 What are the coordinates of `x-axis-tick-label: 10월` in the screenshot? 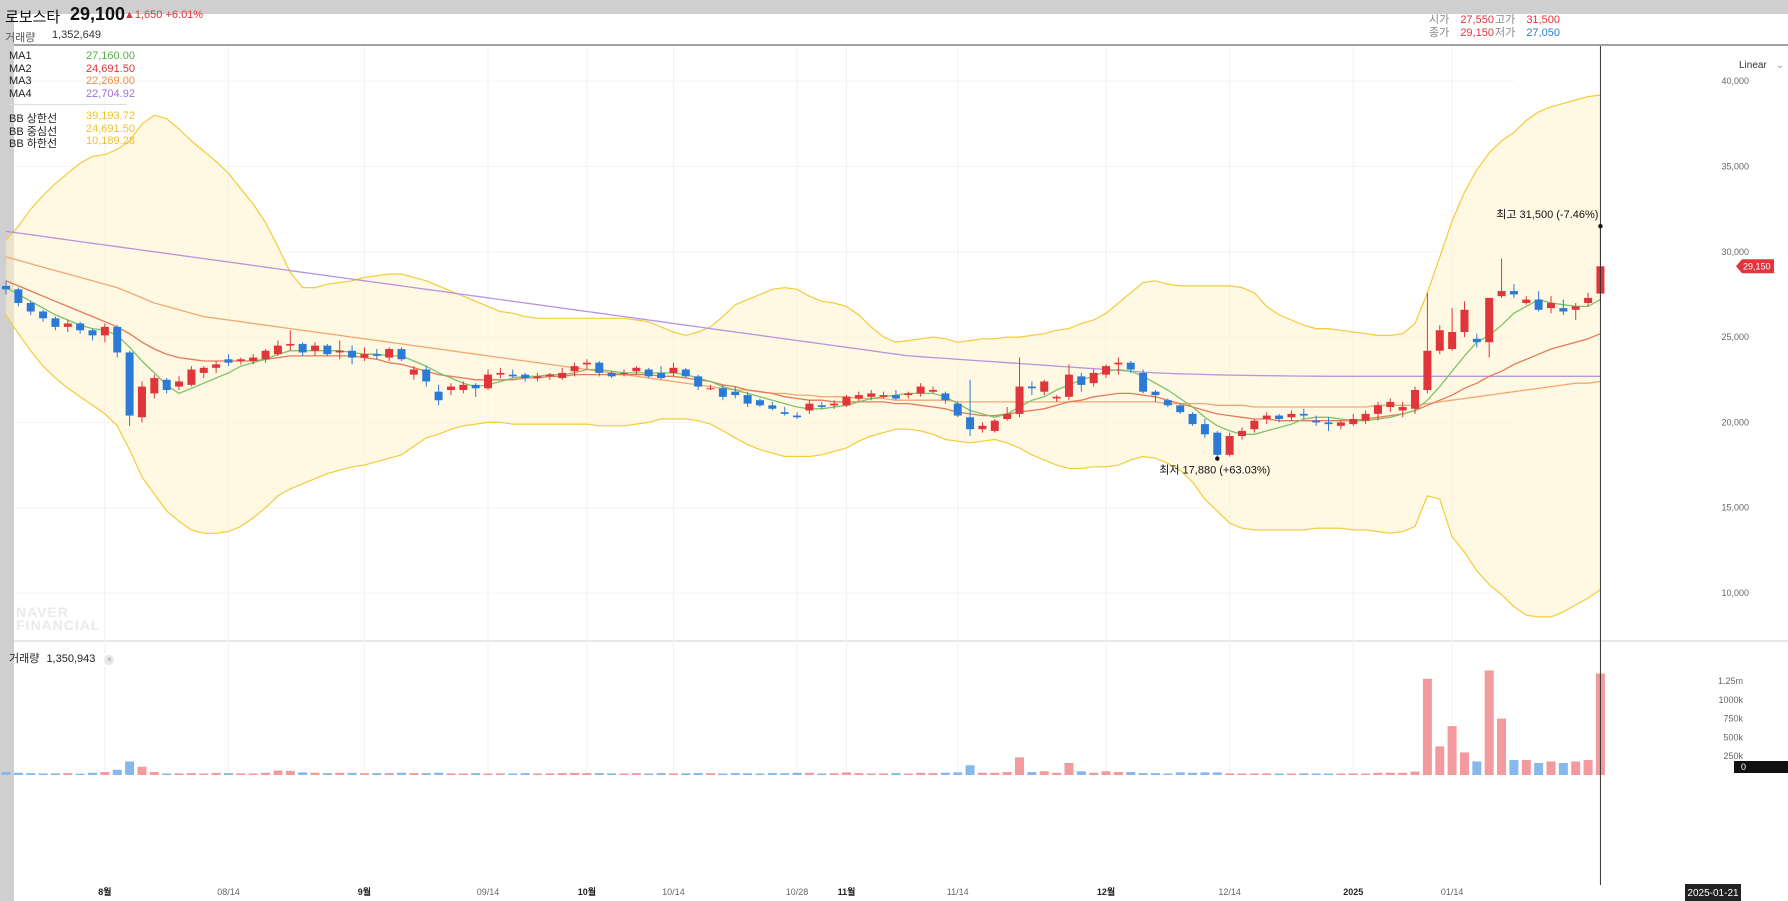 It's located at (587, 891).